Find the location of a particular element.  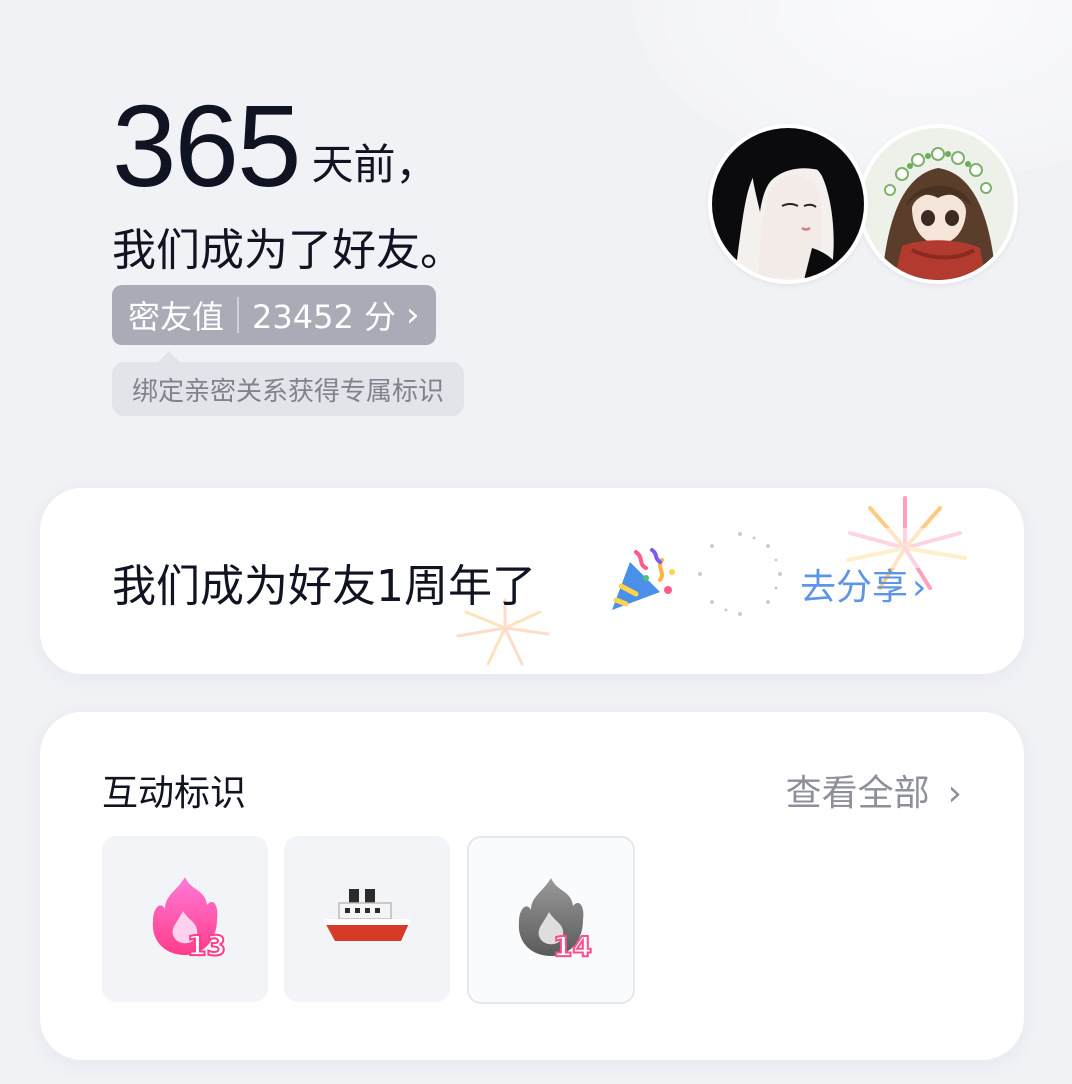

tip-arrow is located at coordinates (169, 356).